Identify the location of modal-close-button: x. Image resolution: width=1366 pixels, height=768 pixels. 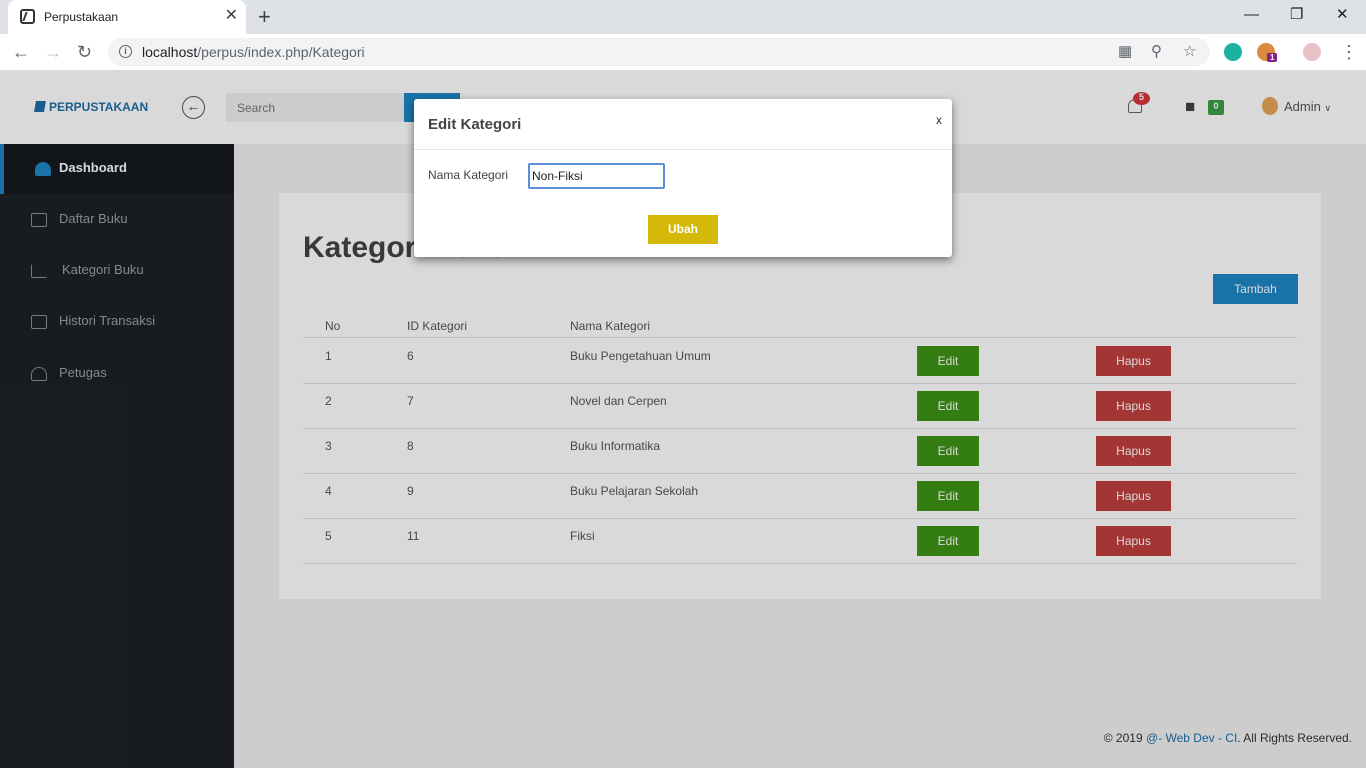
(939, 120).